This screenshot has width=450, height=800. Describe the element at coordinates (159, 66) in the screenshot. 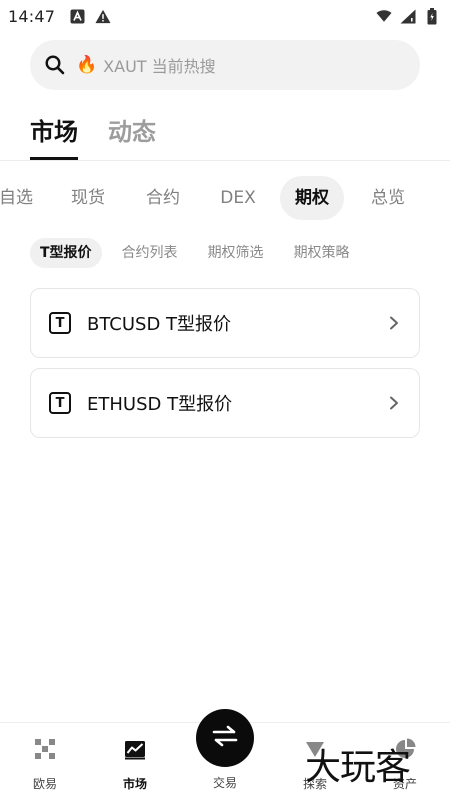

I see `search-placeholder: XAUT 当前热搜` at that location.